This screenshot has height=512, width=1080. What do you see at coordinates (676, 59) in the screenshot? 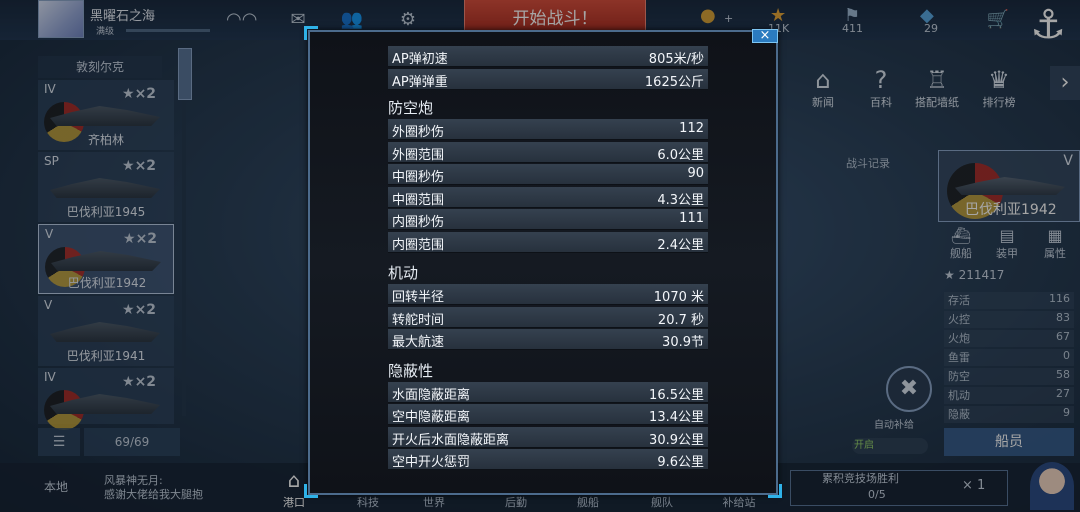
I see `stat-value: 805米/秒` at bounding box center [676, 59].